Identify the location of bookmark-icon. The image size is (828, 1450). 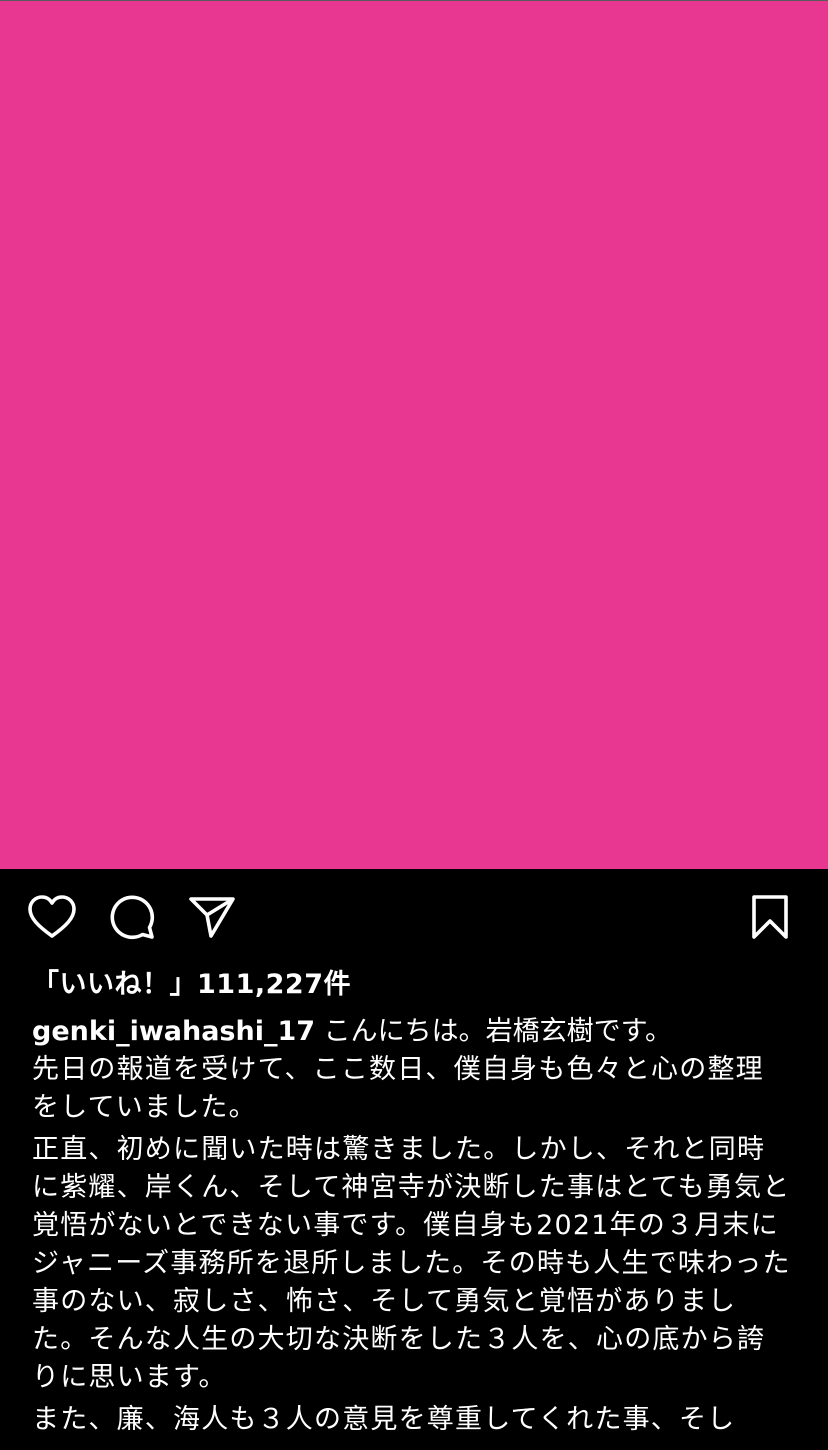
(770, 917).